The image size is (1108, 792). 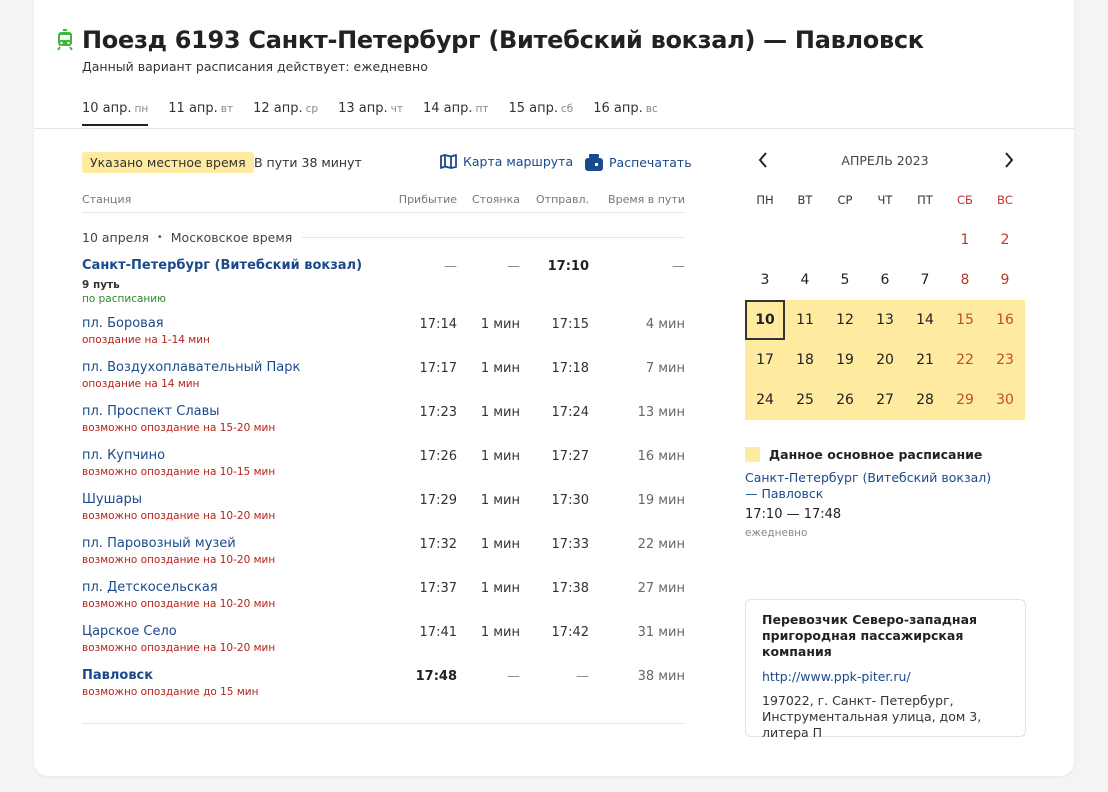 I want to click on calendar-day: 3, so click(x=765, y=280).